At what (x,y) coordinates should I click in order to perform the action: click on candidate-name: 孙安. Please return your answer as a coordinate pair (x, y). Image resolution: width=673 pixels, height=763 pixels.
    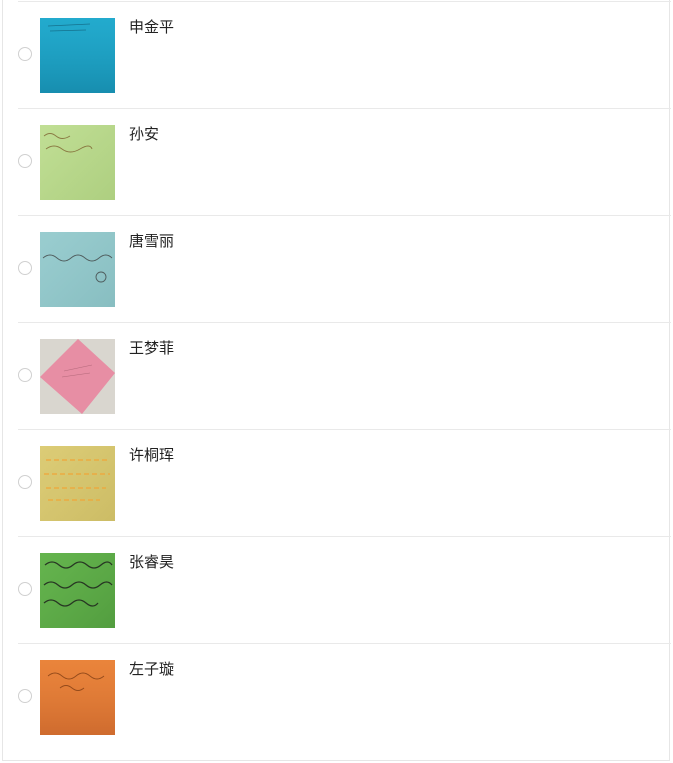
    Looking at the image, I should click on (144, 134).